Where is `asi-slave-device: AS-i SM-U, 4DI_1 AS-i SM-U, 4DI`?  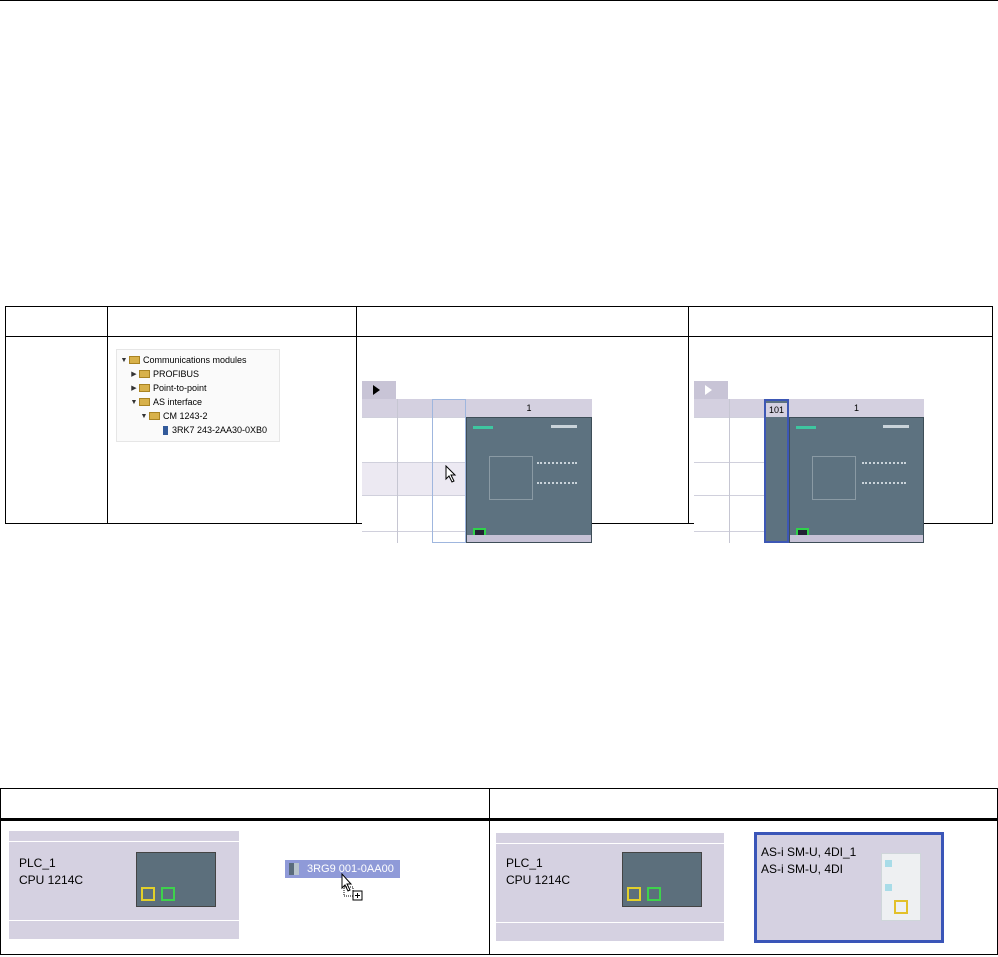 asi-slave-device: AS-i SM-U, 4DI_1 AS-i SM-U, 4DI is located at coordinates (849, 887).